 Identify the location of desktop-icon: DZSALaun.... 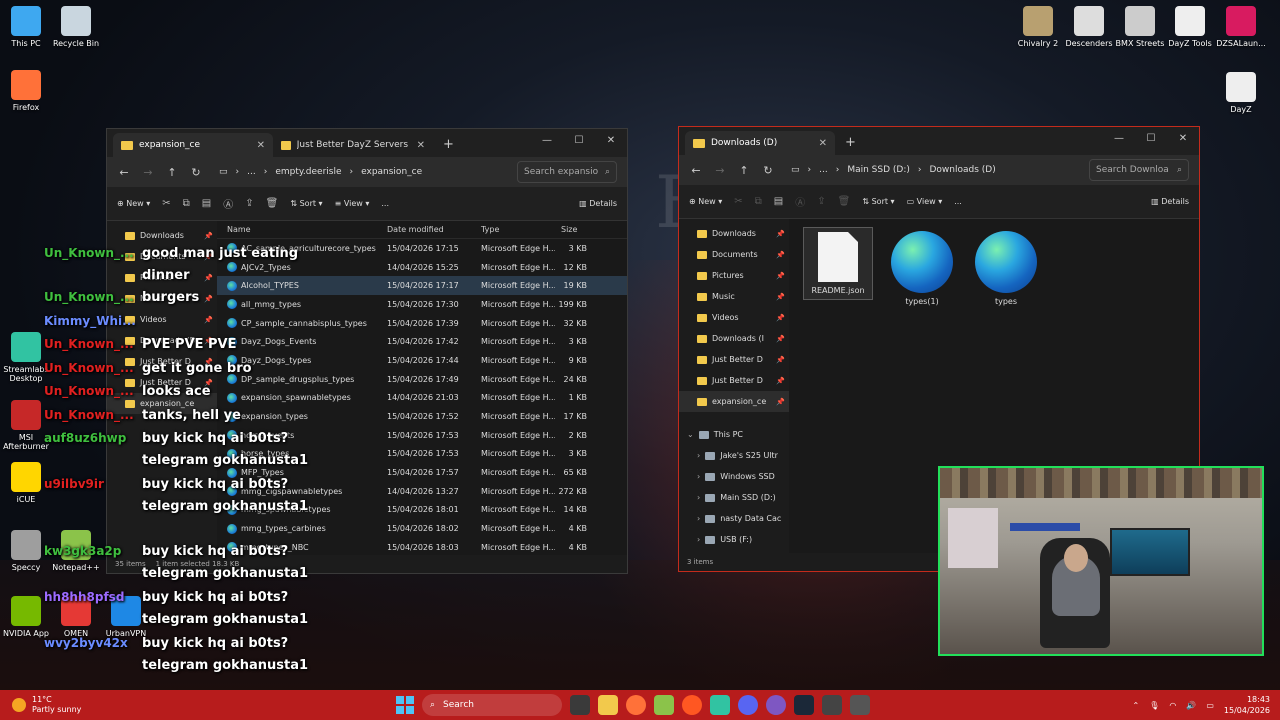
(1241, 27).